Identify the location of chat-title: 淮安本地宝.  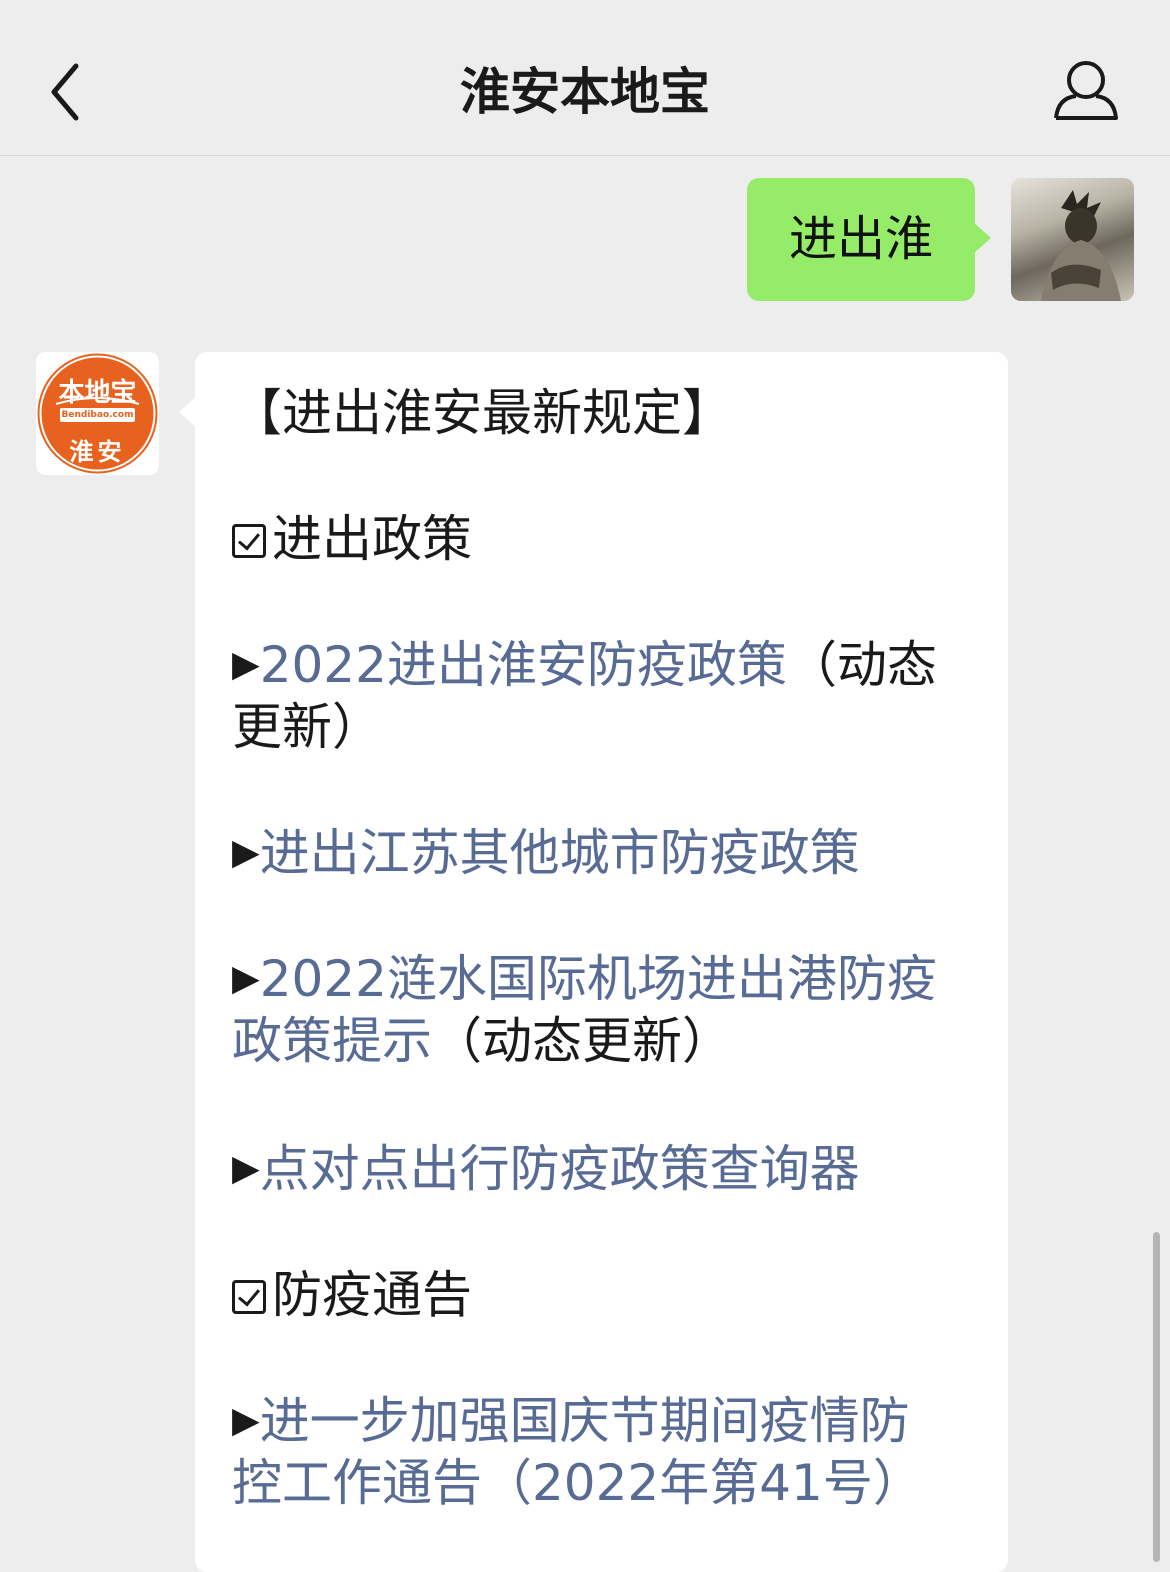
(585, 92).